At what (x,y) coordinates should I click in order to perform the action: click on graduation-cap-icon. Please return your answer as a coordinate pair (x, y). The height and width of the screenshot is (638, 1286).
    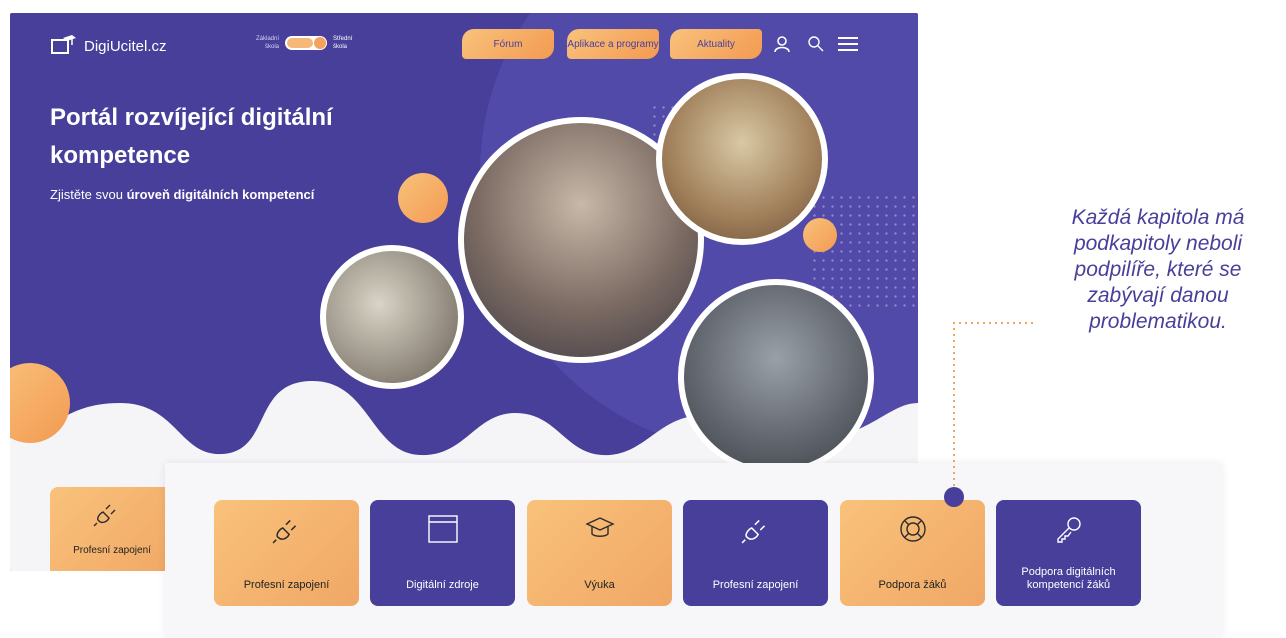
    Looking at the image, I should click on (599, 527).